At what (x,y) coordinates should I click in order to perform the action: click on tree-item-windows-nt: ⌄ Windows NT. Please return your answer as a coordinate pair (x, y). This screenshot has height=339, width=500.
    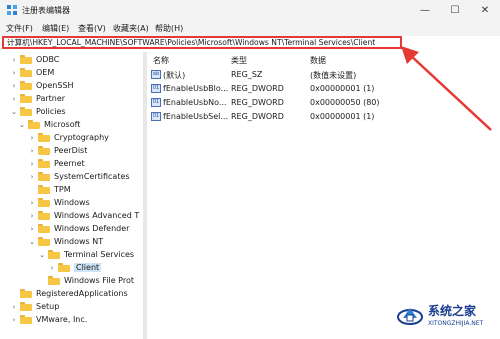
    Looking at the image, I should click on (65, 241).